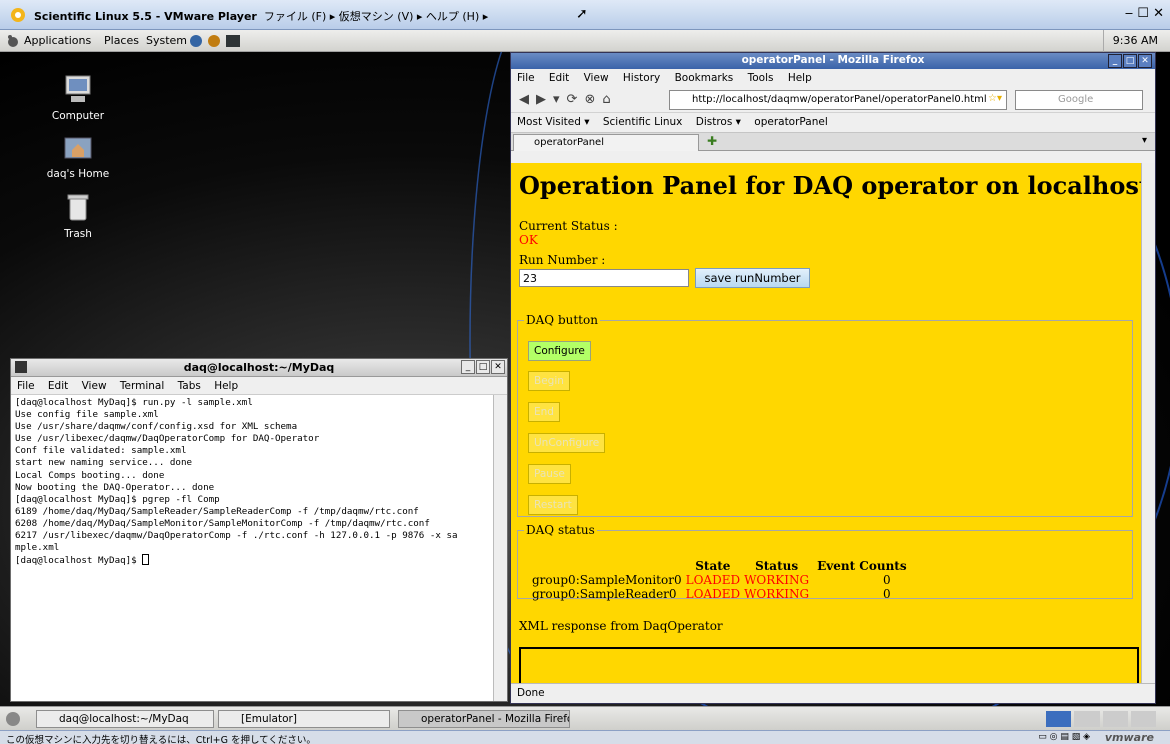  I want to click on ff-menu-help: Help, so click(800, 78).